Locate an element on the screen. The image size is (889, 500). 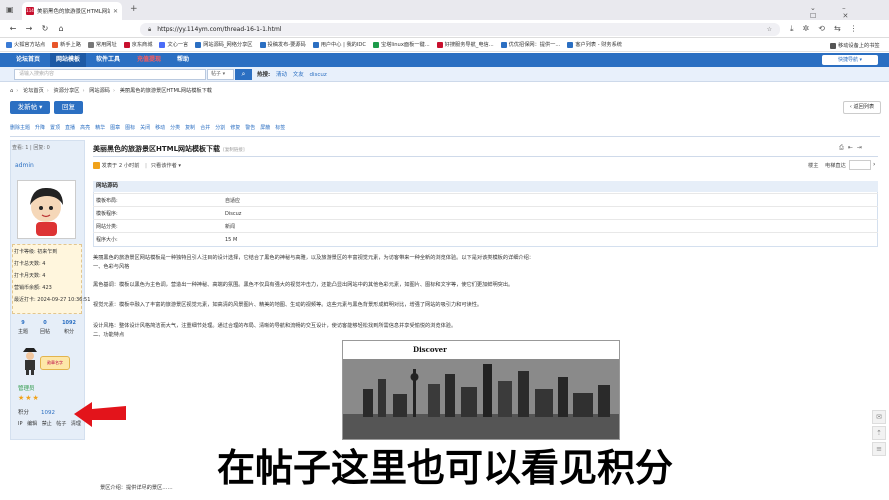
reload-icon: ↻ is located at coordinates (45, 28).